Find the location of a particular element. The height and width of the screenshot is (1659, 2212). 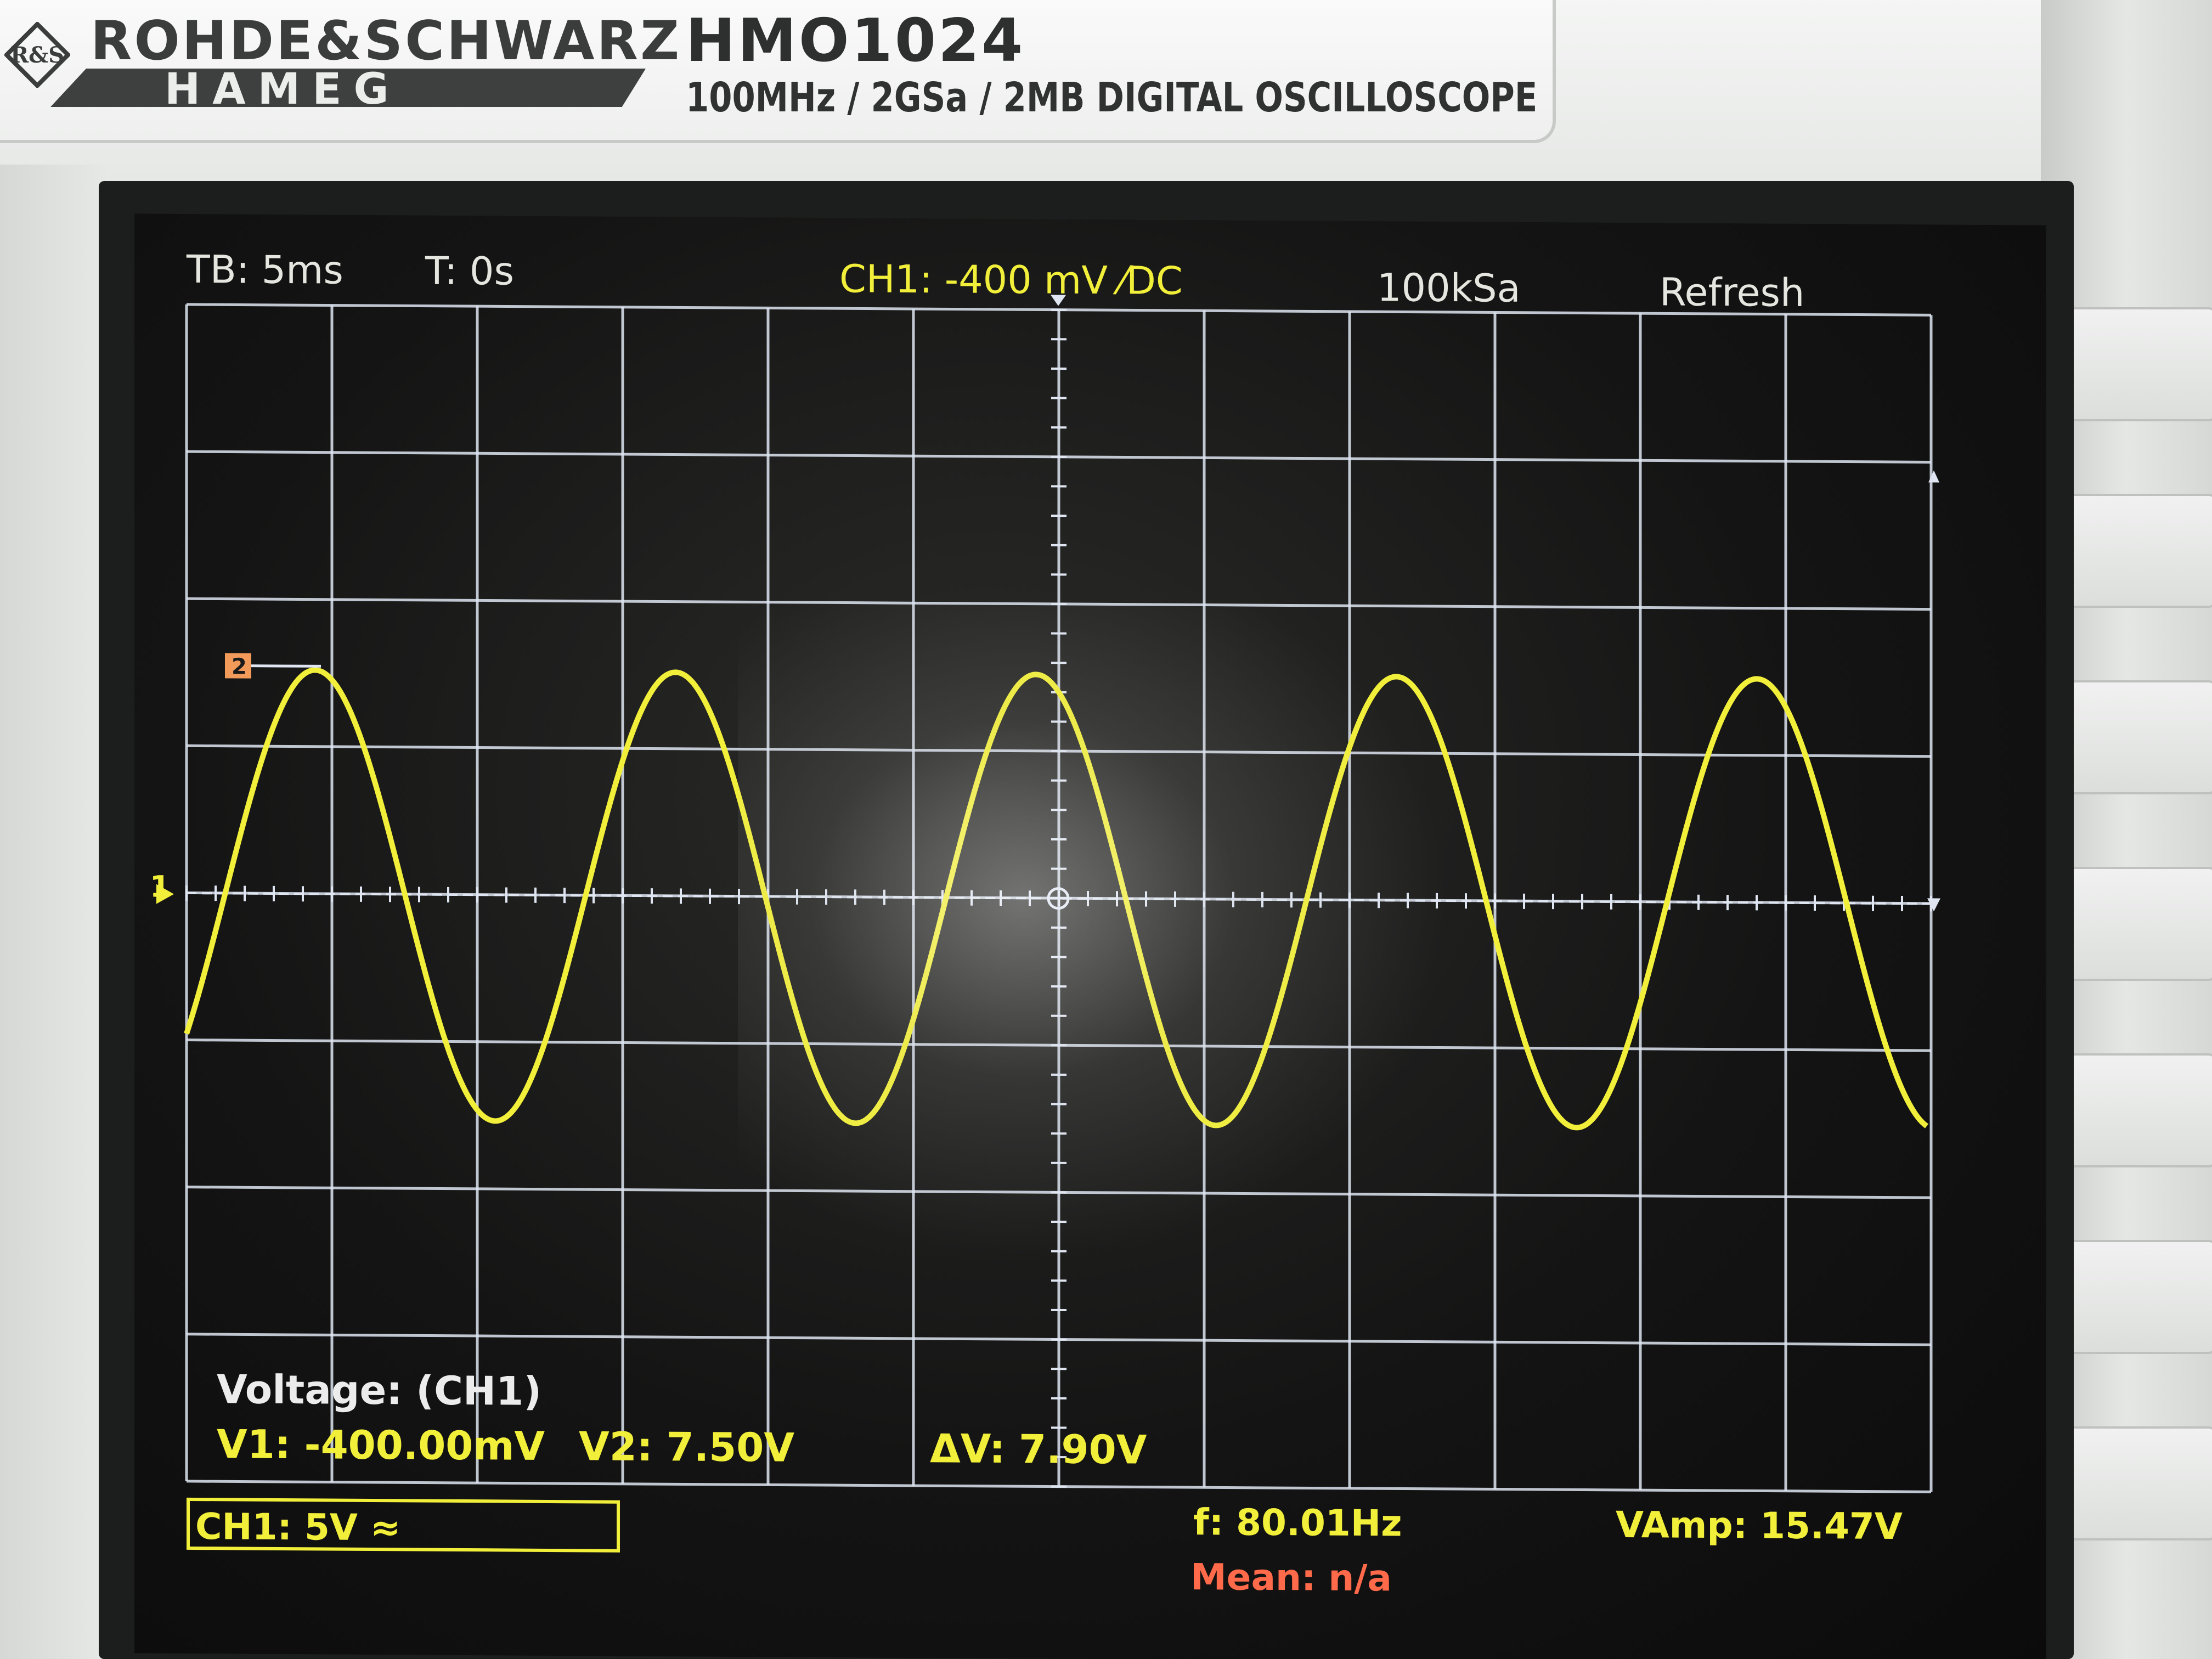

ch1-ground-marker: 1 is located at coordinates (162, 887).